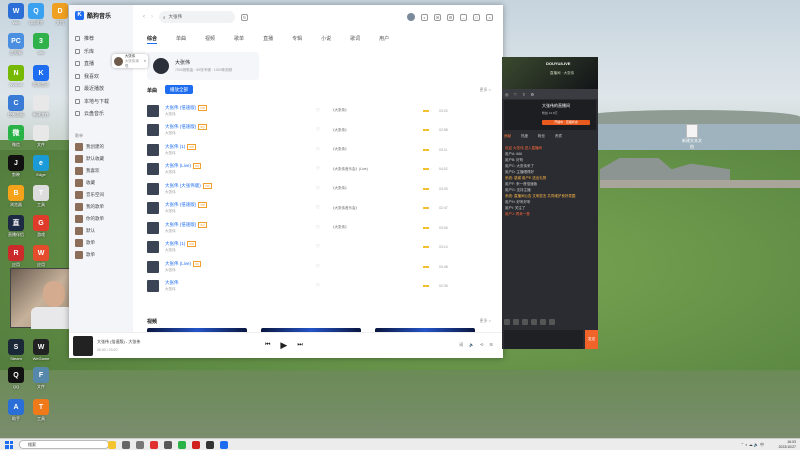 This screenshot has height=450, width=800. Describe the element at coordinates (485, 321) in the screenshot. I see `more-videos-link: 更多 >` at that location.